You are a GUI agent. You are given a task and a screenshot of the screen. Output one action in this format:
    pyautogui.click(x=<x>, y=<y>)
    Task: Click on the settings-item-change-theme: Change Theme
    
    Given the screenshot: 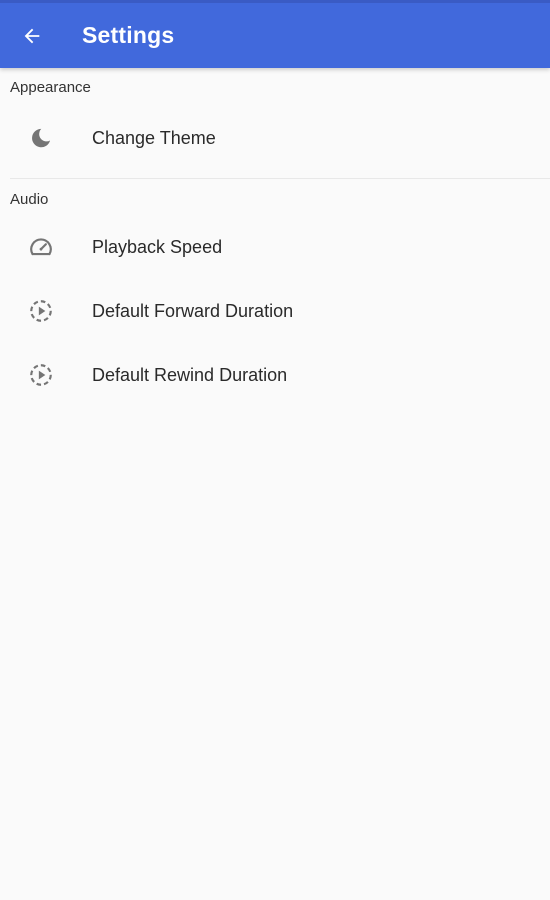 What is the action you would take?
    pyautogui.click(x=275, y=138)
    